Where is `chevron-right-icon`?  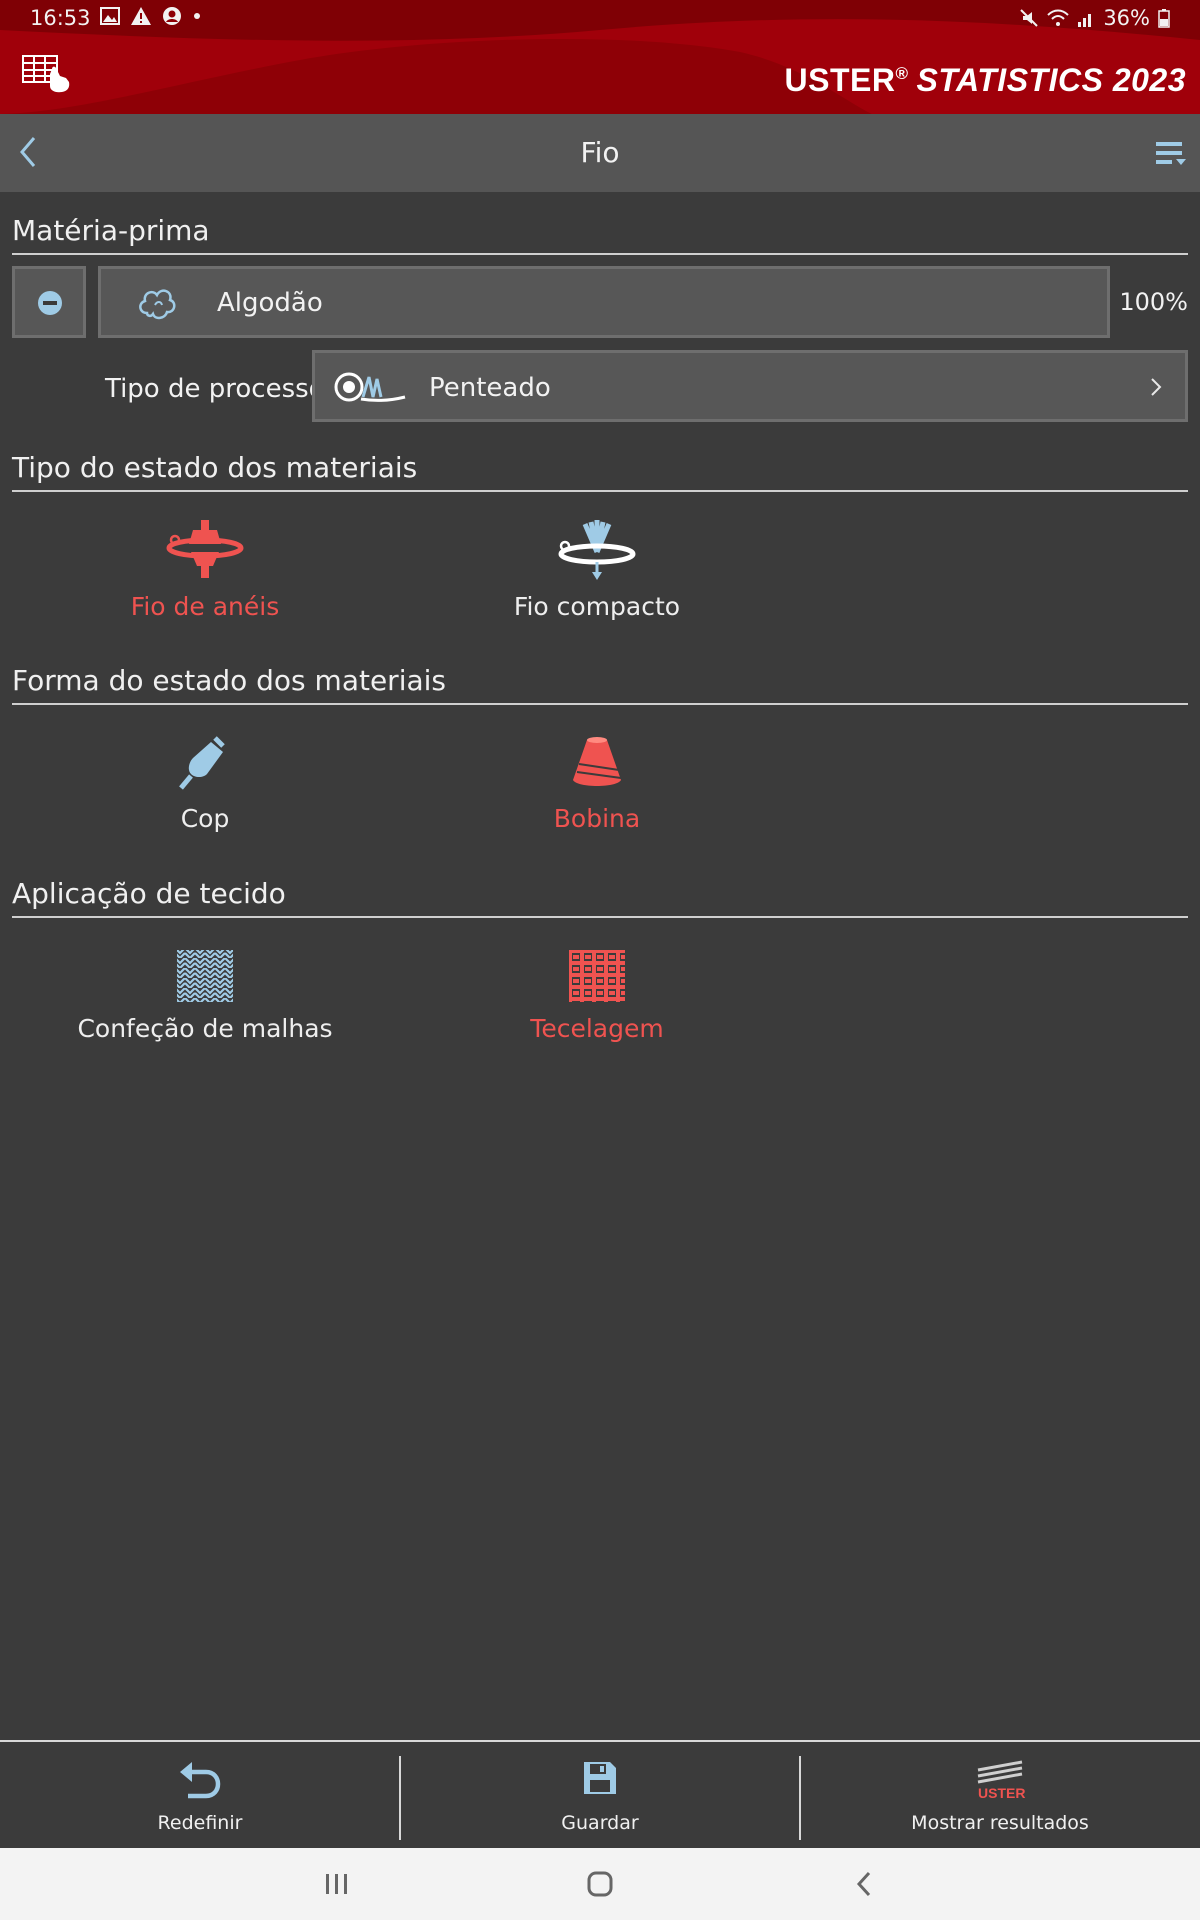
chevron-right-icon is located at coordinates (1156, 387).